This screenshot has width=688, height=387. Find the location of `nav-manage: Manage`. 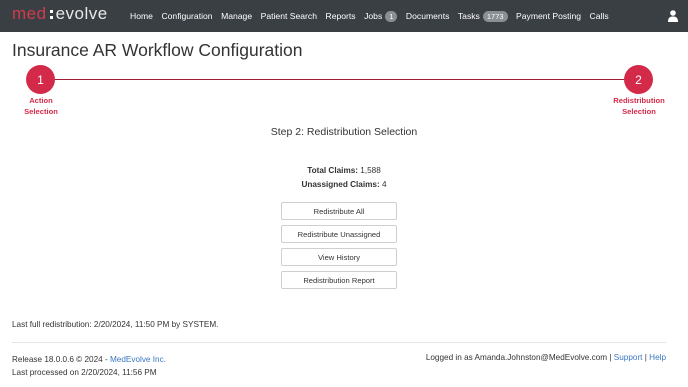

nav-manage: Manage is located at coordinates (236, 16).